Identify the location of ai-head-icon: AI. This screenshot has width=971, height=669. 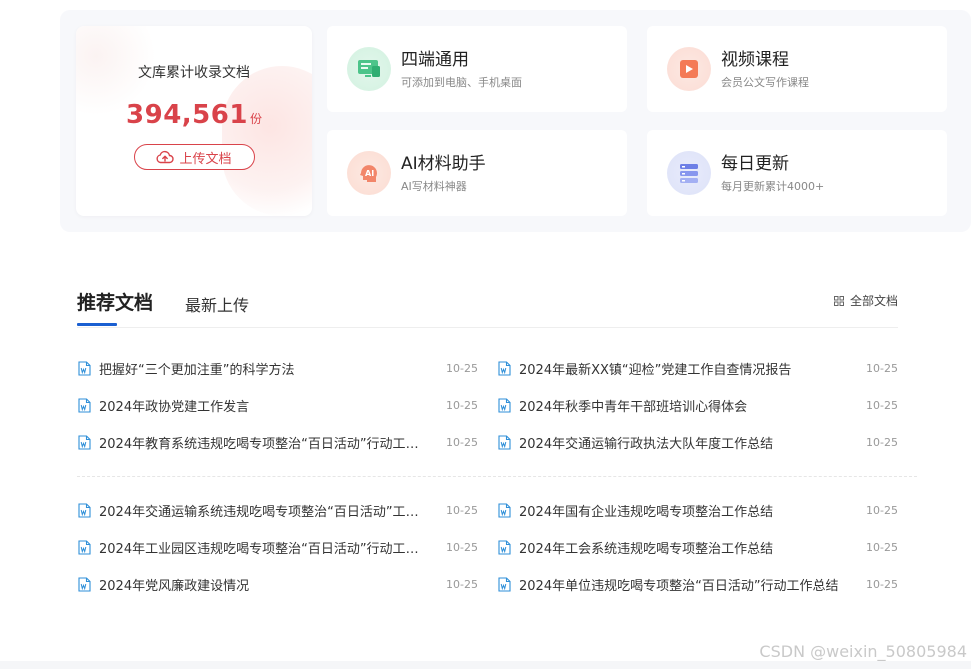
(369, 173).